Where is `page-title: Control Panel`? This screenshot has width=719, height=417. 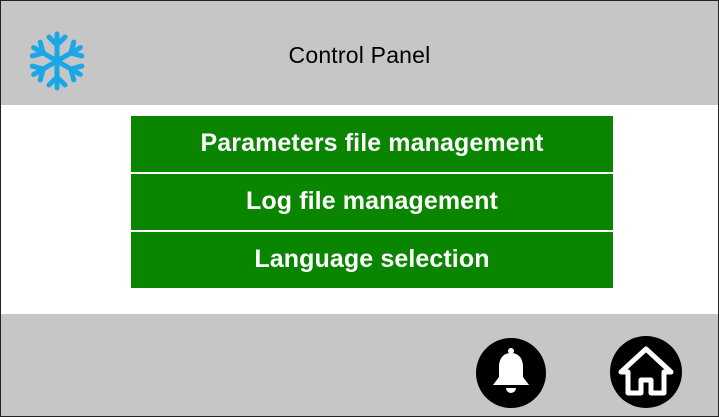 page-title: Control Panel is located at coordinates (359, 55).